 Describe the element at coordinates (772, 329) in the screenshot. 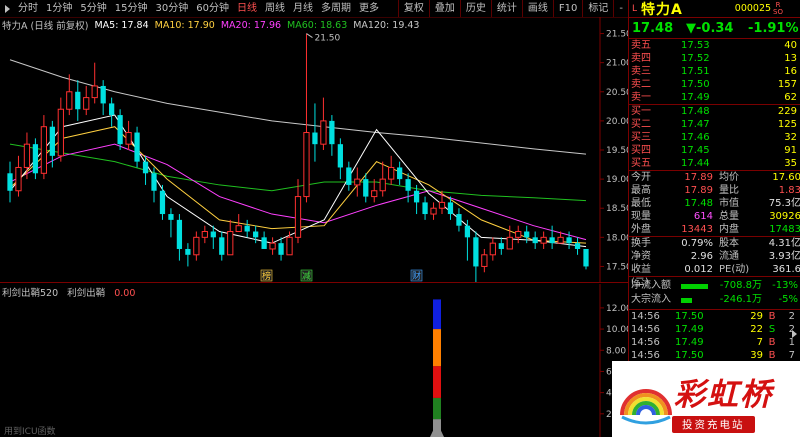

I see `tick-side: S` at that location.